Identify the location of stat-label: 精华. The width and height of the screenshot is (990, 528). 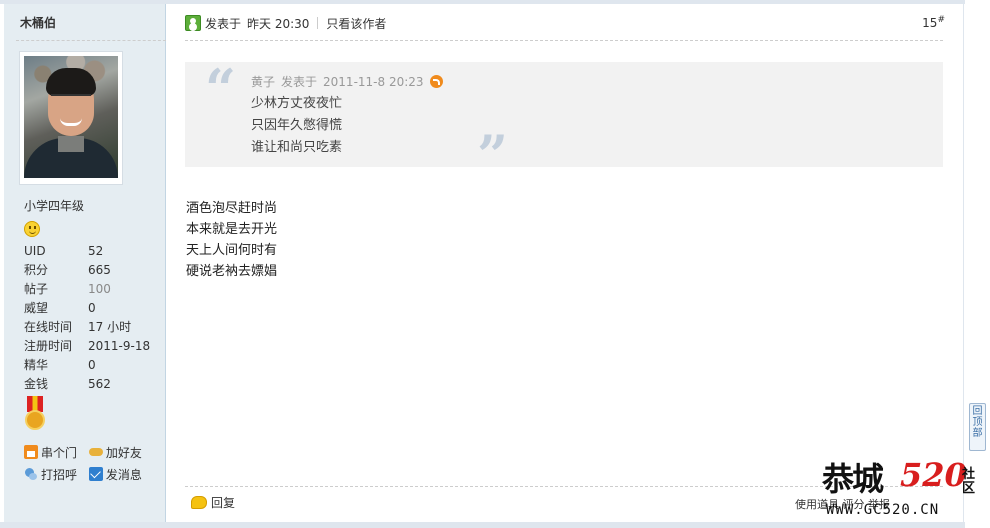
(36, 365).